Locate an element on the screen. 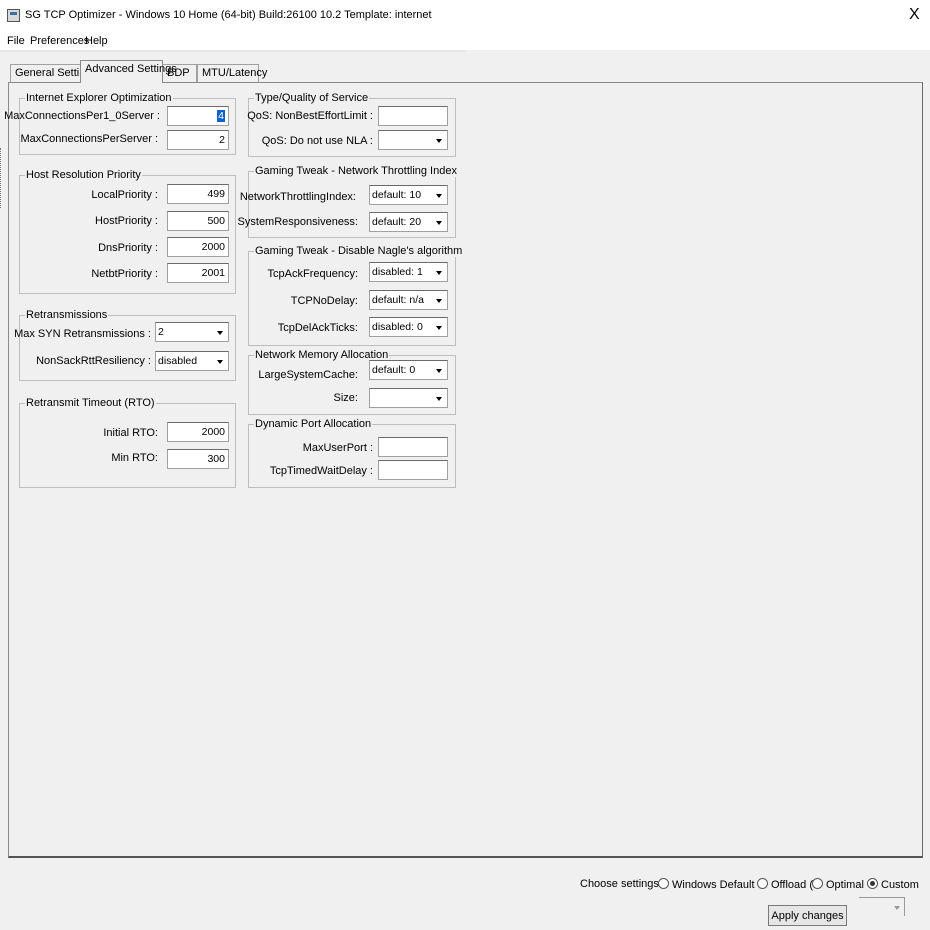 The height and width of the screenshot is (930, 930). large-system-cache-label: LargeSystemCache: is located at coordinates (308, 375).